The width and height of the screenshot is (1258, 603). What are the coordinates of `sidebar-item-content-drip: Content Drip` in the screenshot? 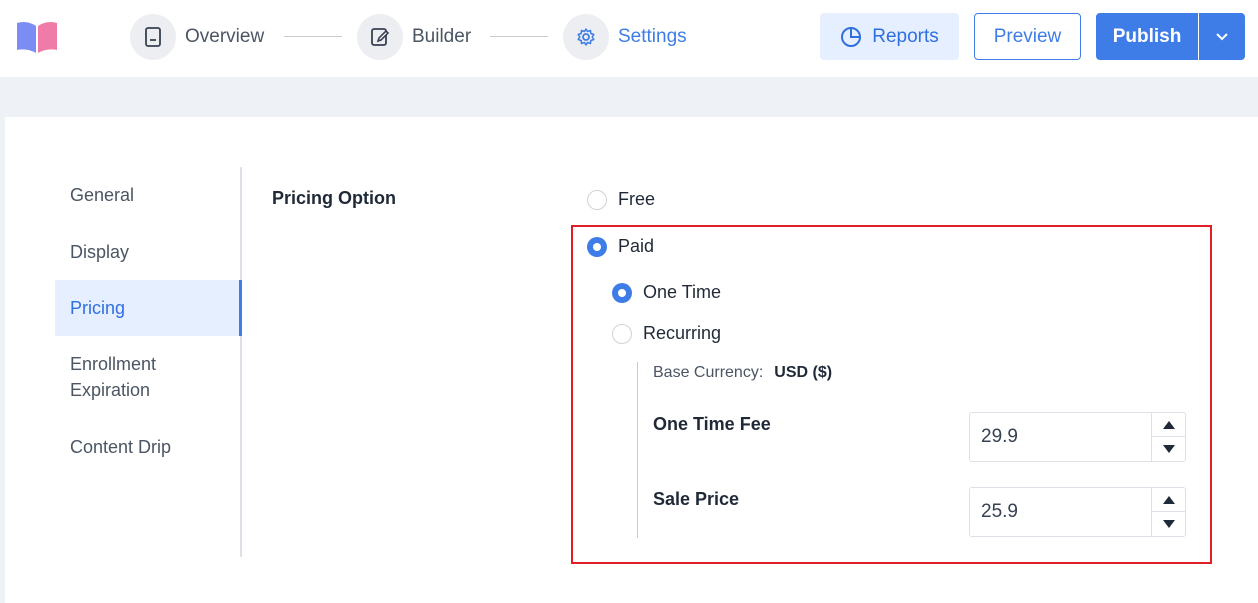 It's located at (148, 447).